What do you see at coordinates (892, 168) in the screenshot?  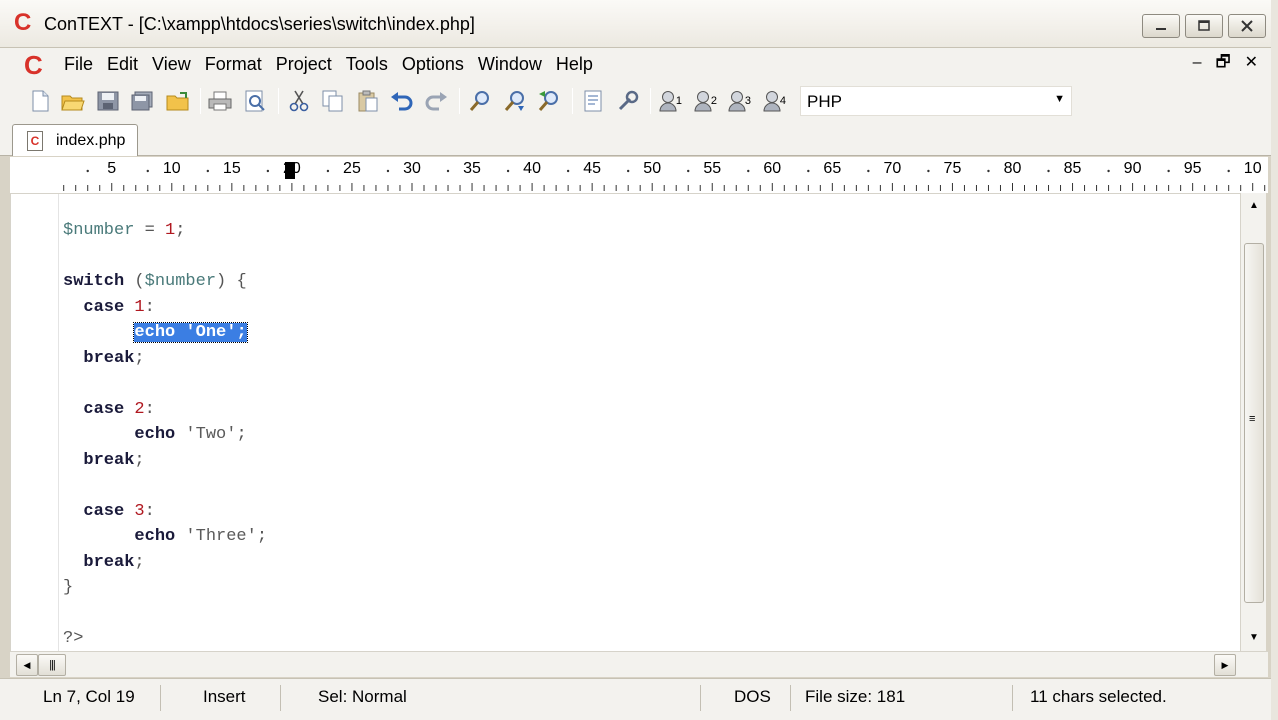 I see `ruler-label: 70` at bounding box center [892, 168].